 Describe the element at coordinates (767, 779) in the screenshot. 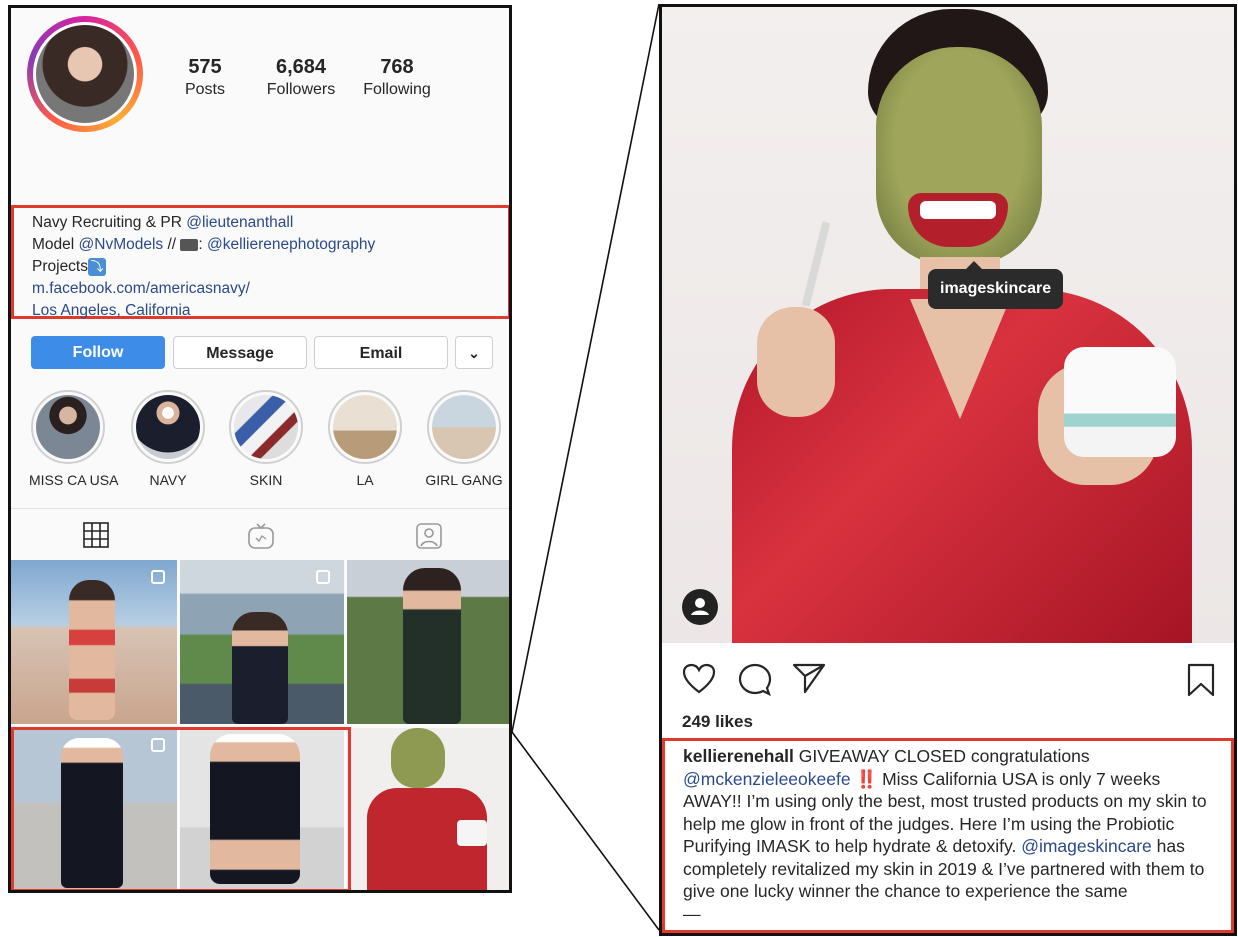

I see `caption-mention-mckenzieleeokeefe: @mckenzieleeokeefe` at that location.